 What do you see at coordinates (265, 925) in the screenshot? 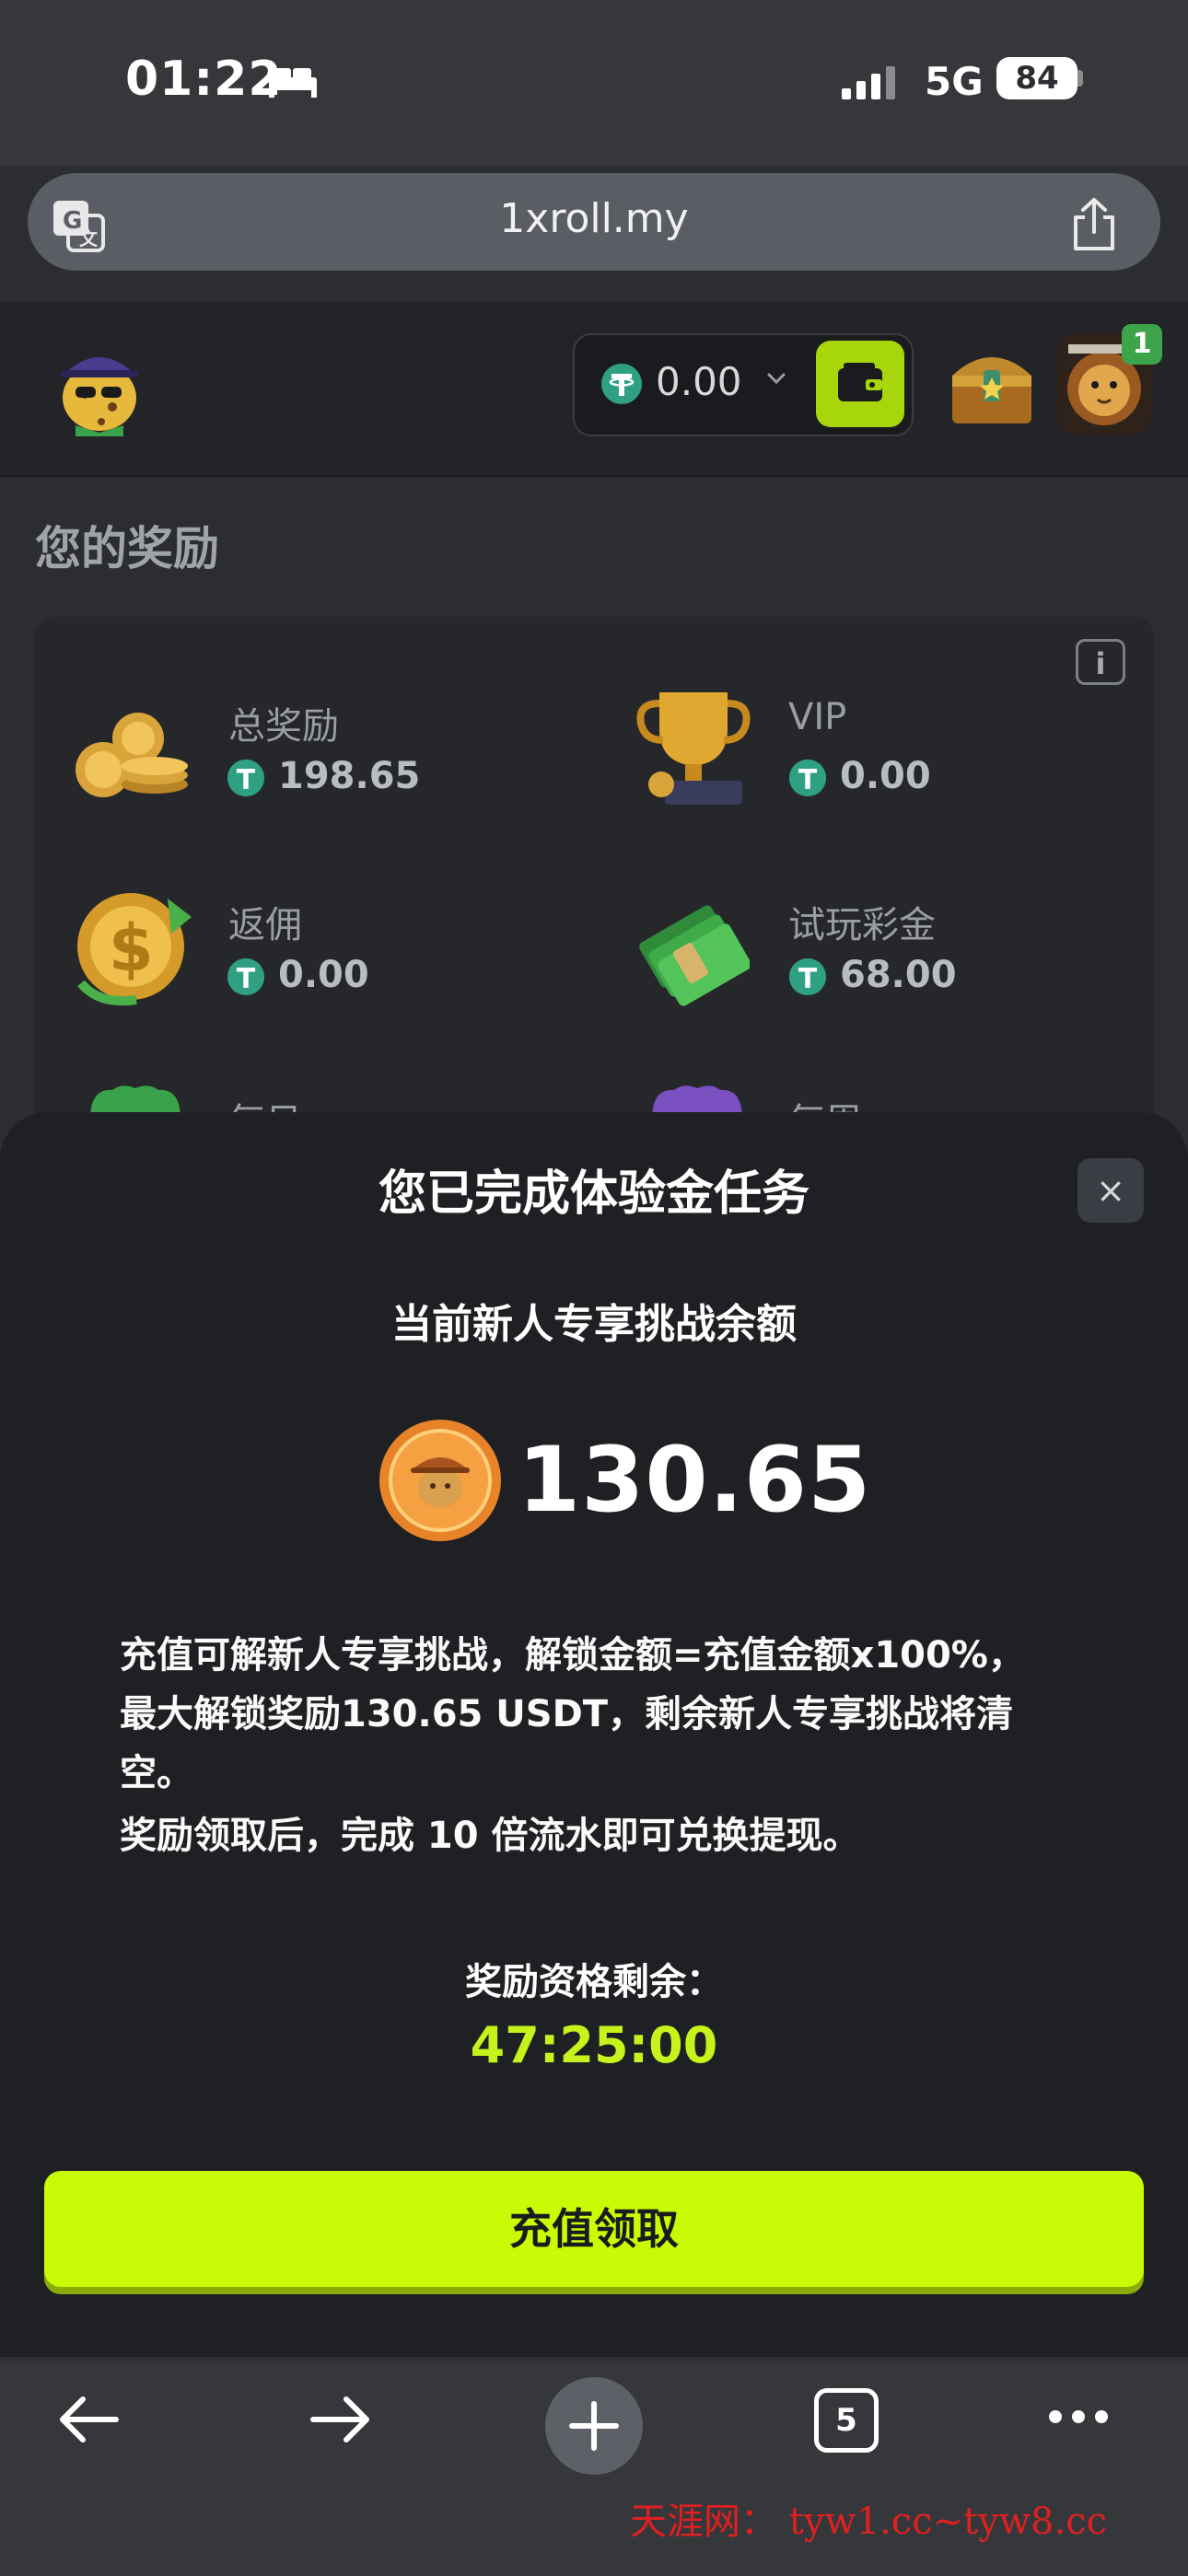
I see `reward-label-rebate: 返佣` at bounding box center [265, 925].